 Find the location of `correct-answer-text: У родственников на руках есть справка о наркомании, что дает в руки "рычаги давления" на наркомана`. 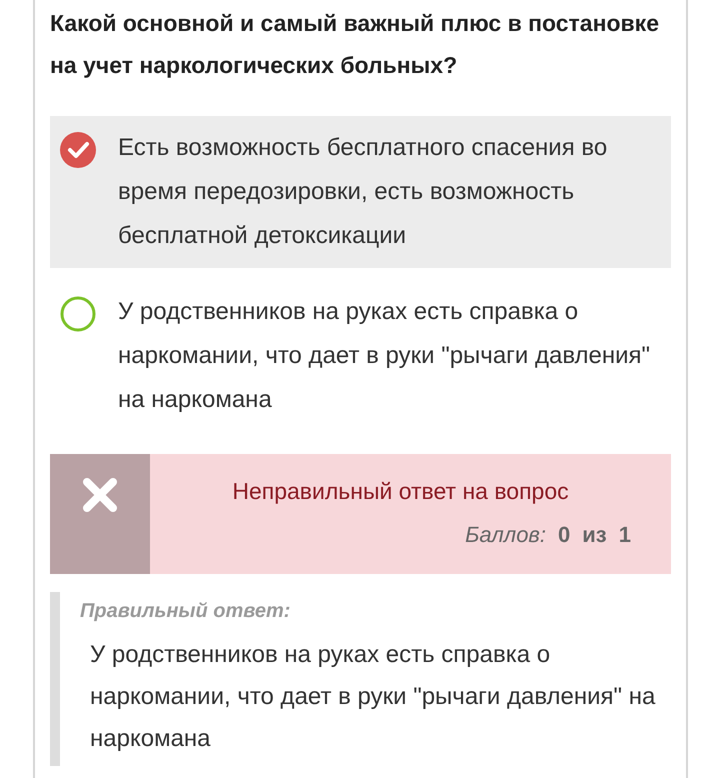

correct-answer-text: У родственников на руках есть справка о наркомании, что дает в руки "рычаги давления" на наркомана is located at coordinates (372, 697).